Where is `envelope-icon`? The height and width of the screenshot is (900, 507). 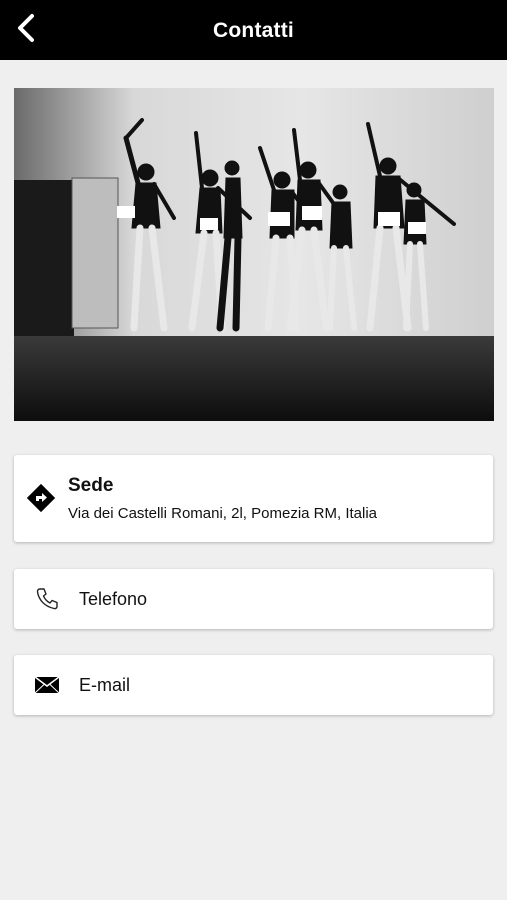 envelope-icon is located at coordinates (47, 685).